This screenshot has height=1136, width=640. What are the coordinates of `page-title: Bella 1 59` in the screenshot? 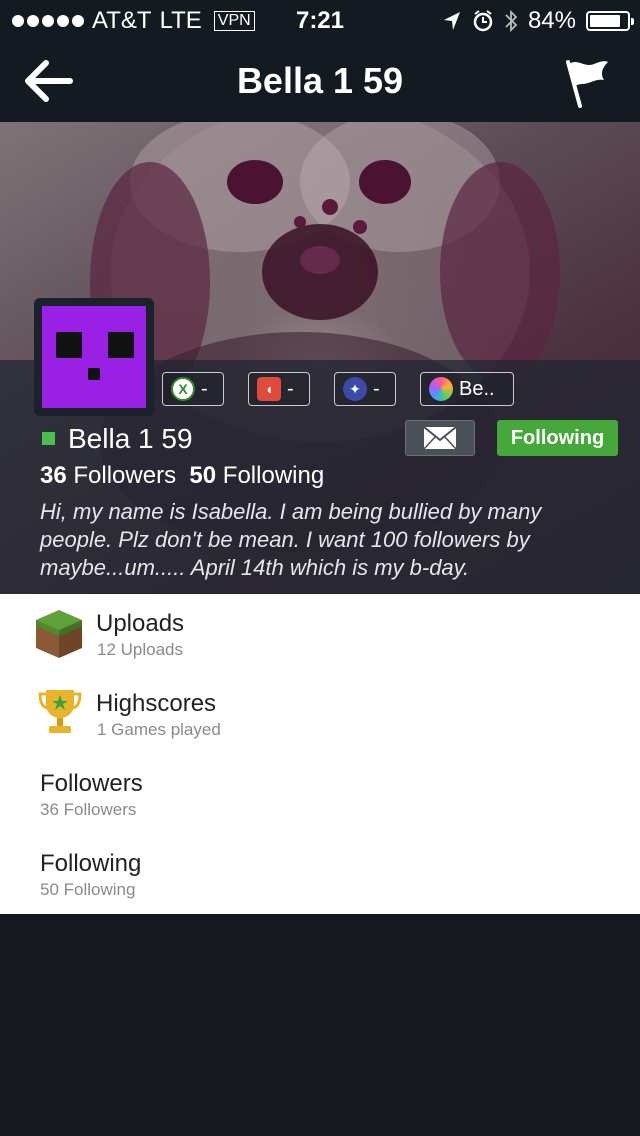 It's located at (320, 80).